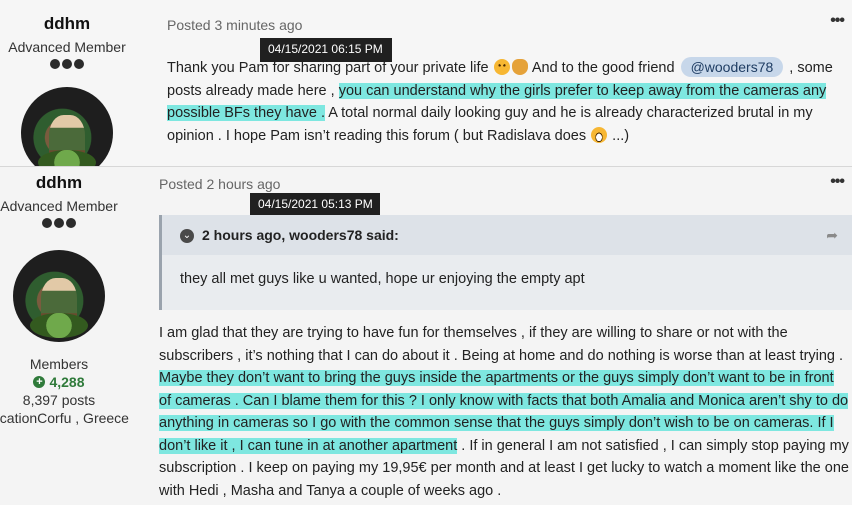 This screenshot has height=505, width=852. What do you see at coordinates (619, 135) in the screenshot?
I see `post-text: ...)` at bounding box center [619, 135].